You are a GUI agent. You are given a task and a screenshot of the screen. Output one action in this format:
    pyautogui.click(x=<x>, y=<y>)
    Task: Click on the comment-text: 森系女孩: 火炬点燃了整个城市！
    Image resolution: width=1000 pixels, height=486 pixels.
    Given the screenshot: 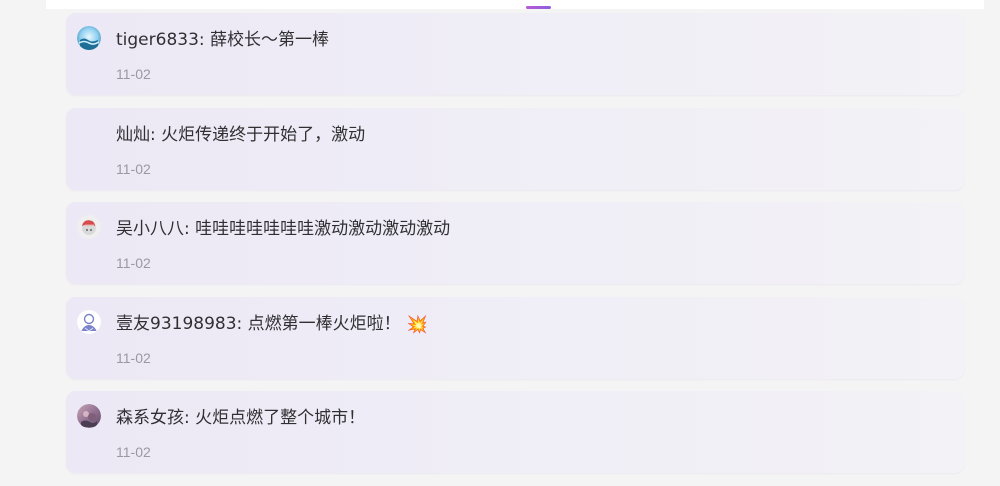 What is the action you would take?
    pyautogui.click(x=241, y=418)
    